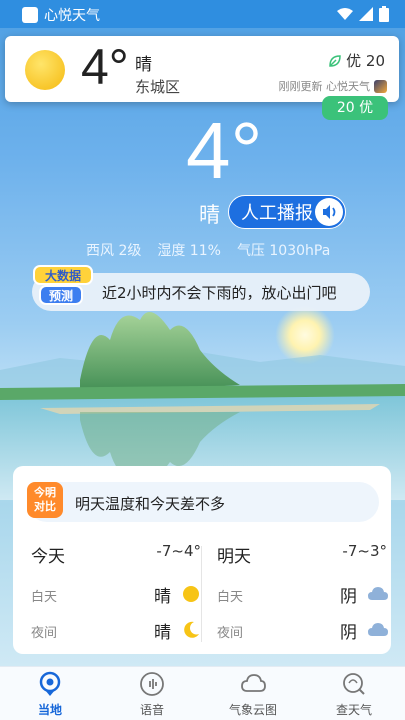 This screenshot has width=405, height=720. Describe the element at coordinates (105, 67) in the screenshot. I see `notification-temperature: 4°` at that location.